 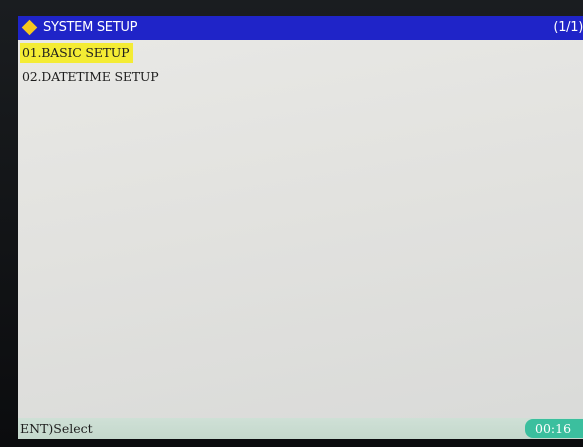 I want to click on clock: 00:16, so click(x=554, y=428).